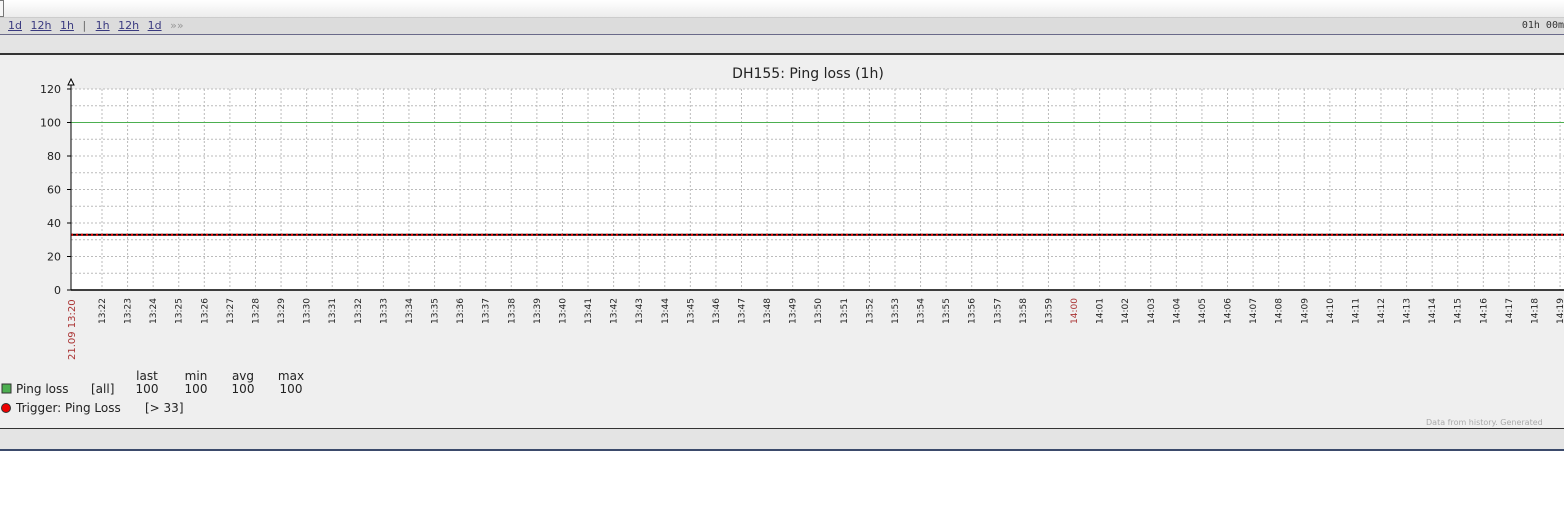 Image resolution: width=1564 pixels, height=525 pixels. I want to click on y-axis-arrow, so click(71, 81).